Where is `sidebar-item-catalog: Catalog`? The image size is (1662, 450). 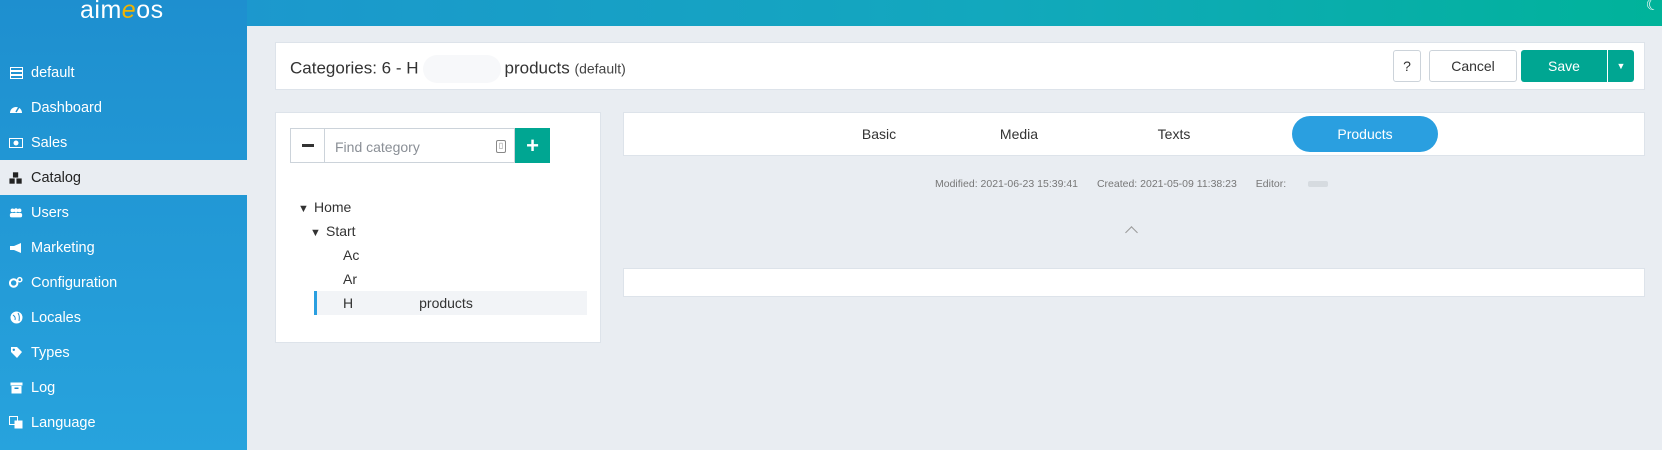
sidebar-item-catalog: Catalog is located at coordinates (123, 177).